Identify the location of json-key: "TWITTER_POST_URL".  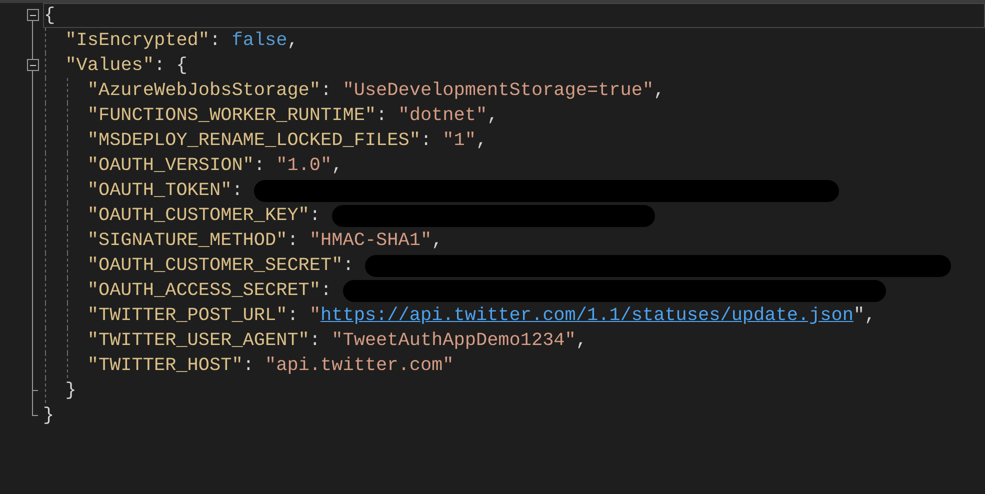
(187, 315).